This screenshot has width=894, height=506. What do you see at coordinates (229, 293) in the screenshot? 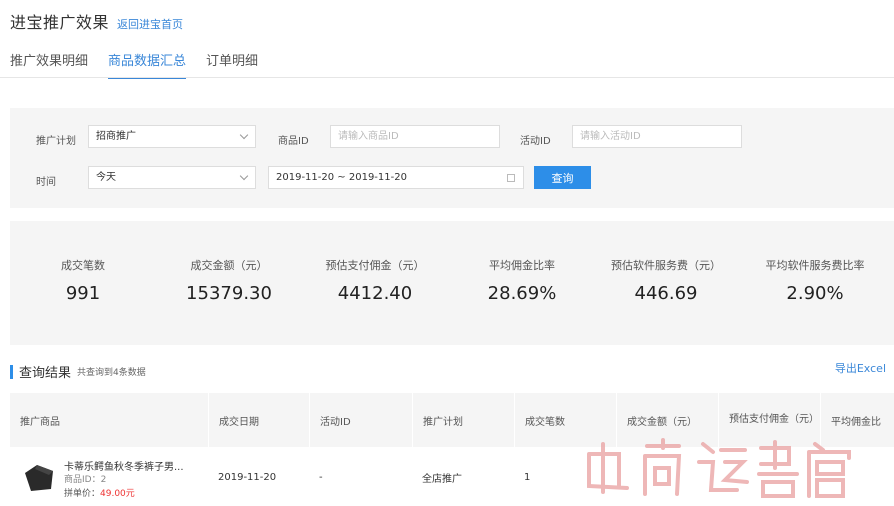
I see `stat-value-amount: 15379.30` at bounding box center [229, 293].